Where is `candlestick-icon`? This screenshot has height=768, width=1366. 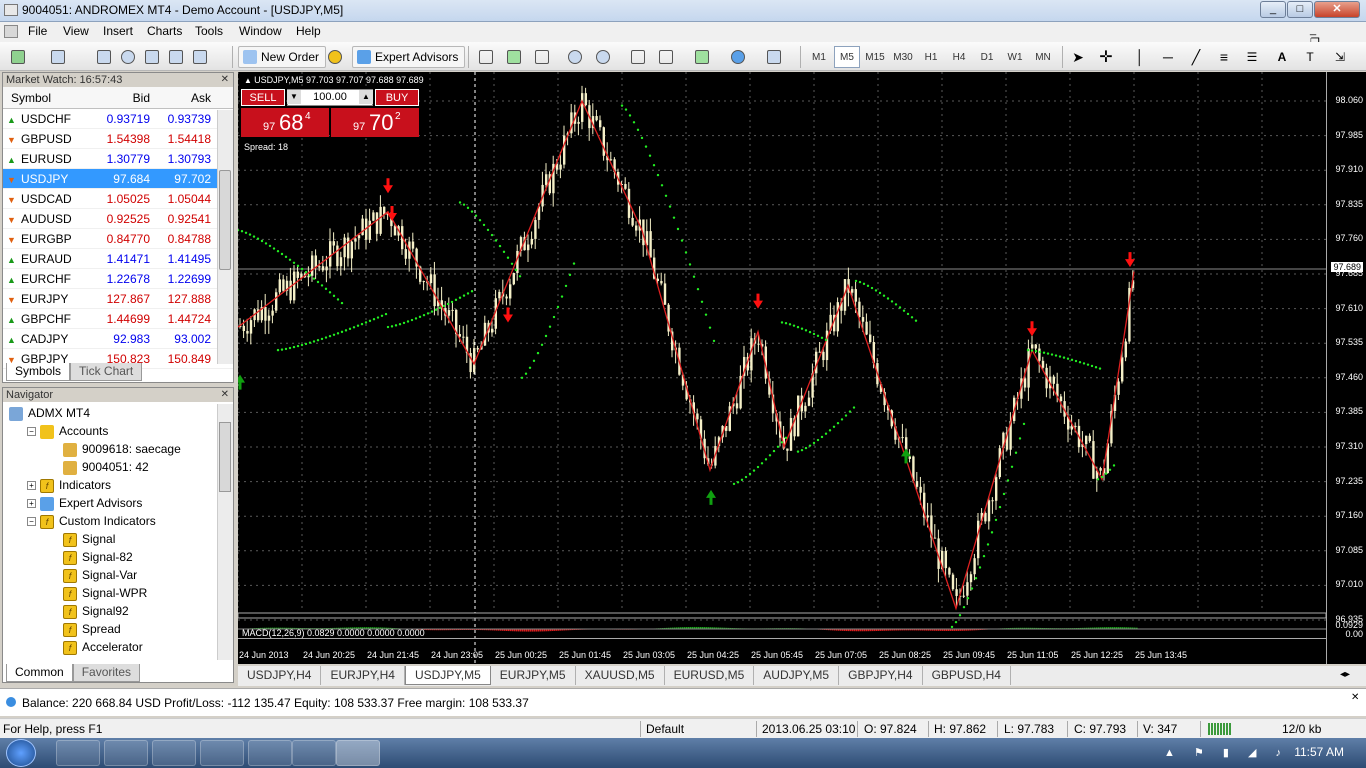
candlestick-icon is located at coordinates (514, 57).